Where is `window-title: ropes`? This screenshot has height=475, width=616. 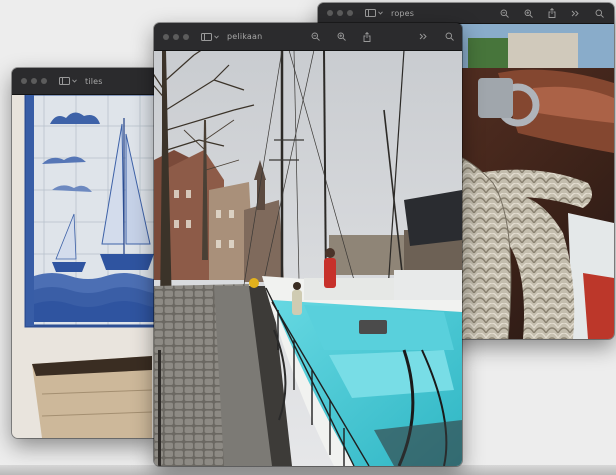 window-title: ropes is located at coordinates (403, 13).